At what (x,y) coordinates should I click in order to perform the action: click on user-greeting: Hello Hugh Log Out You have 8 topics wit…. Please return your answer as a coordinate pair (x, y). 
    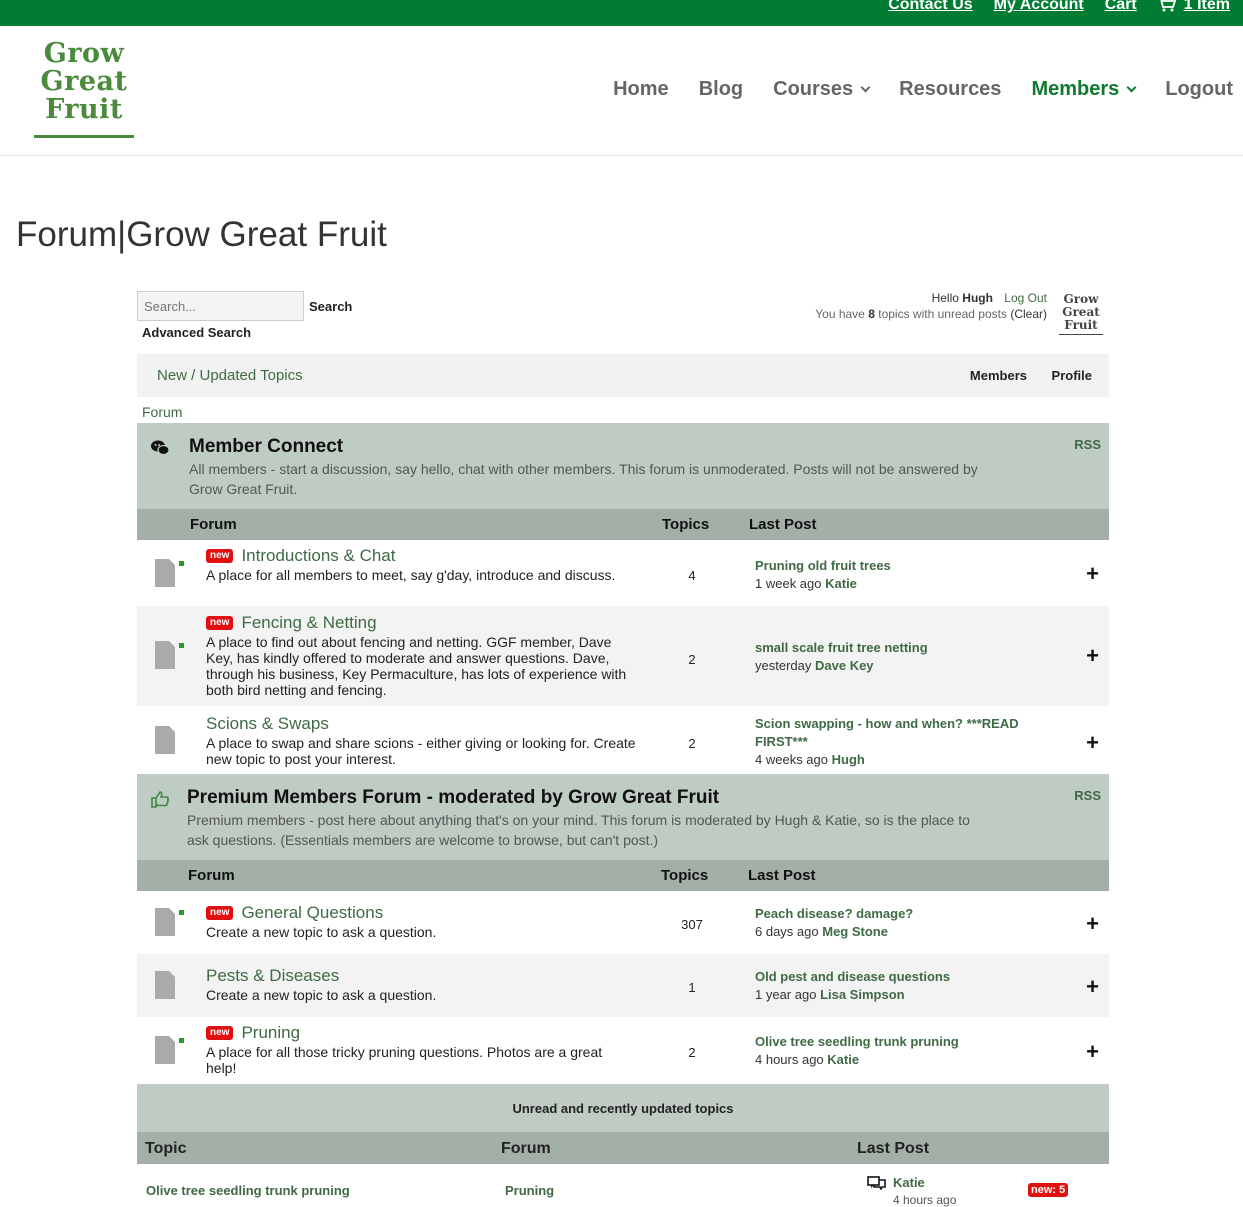
    Looking at the image, I should click on (931, 306).